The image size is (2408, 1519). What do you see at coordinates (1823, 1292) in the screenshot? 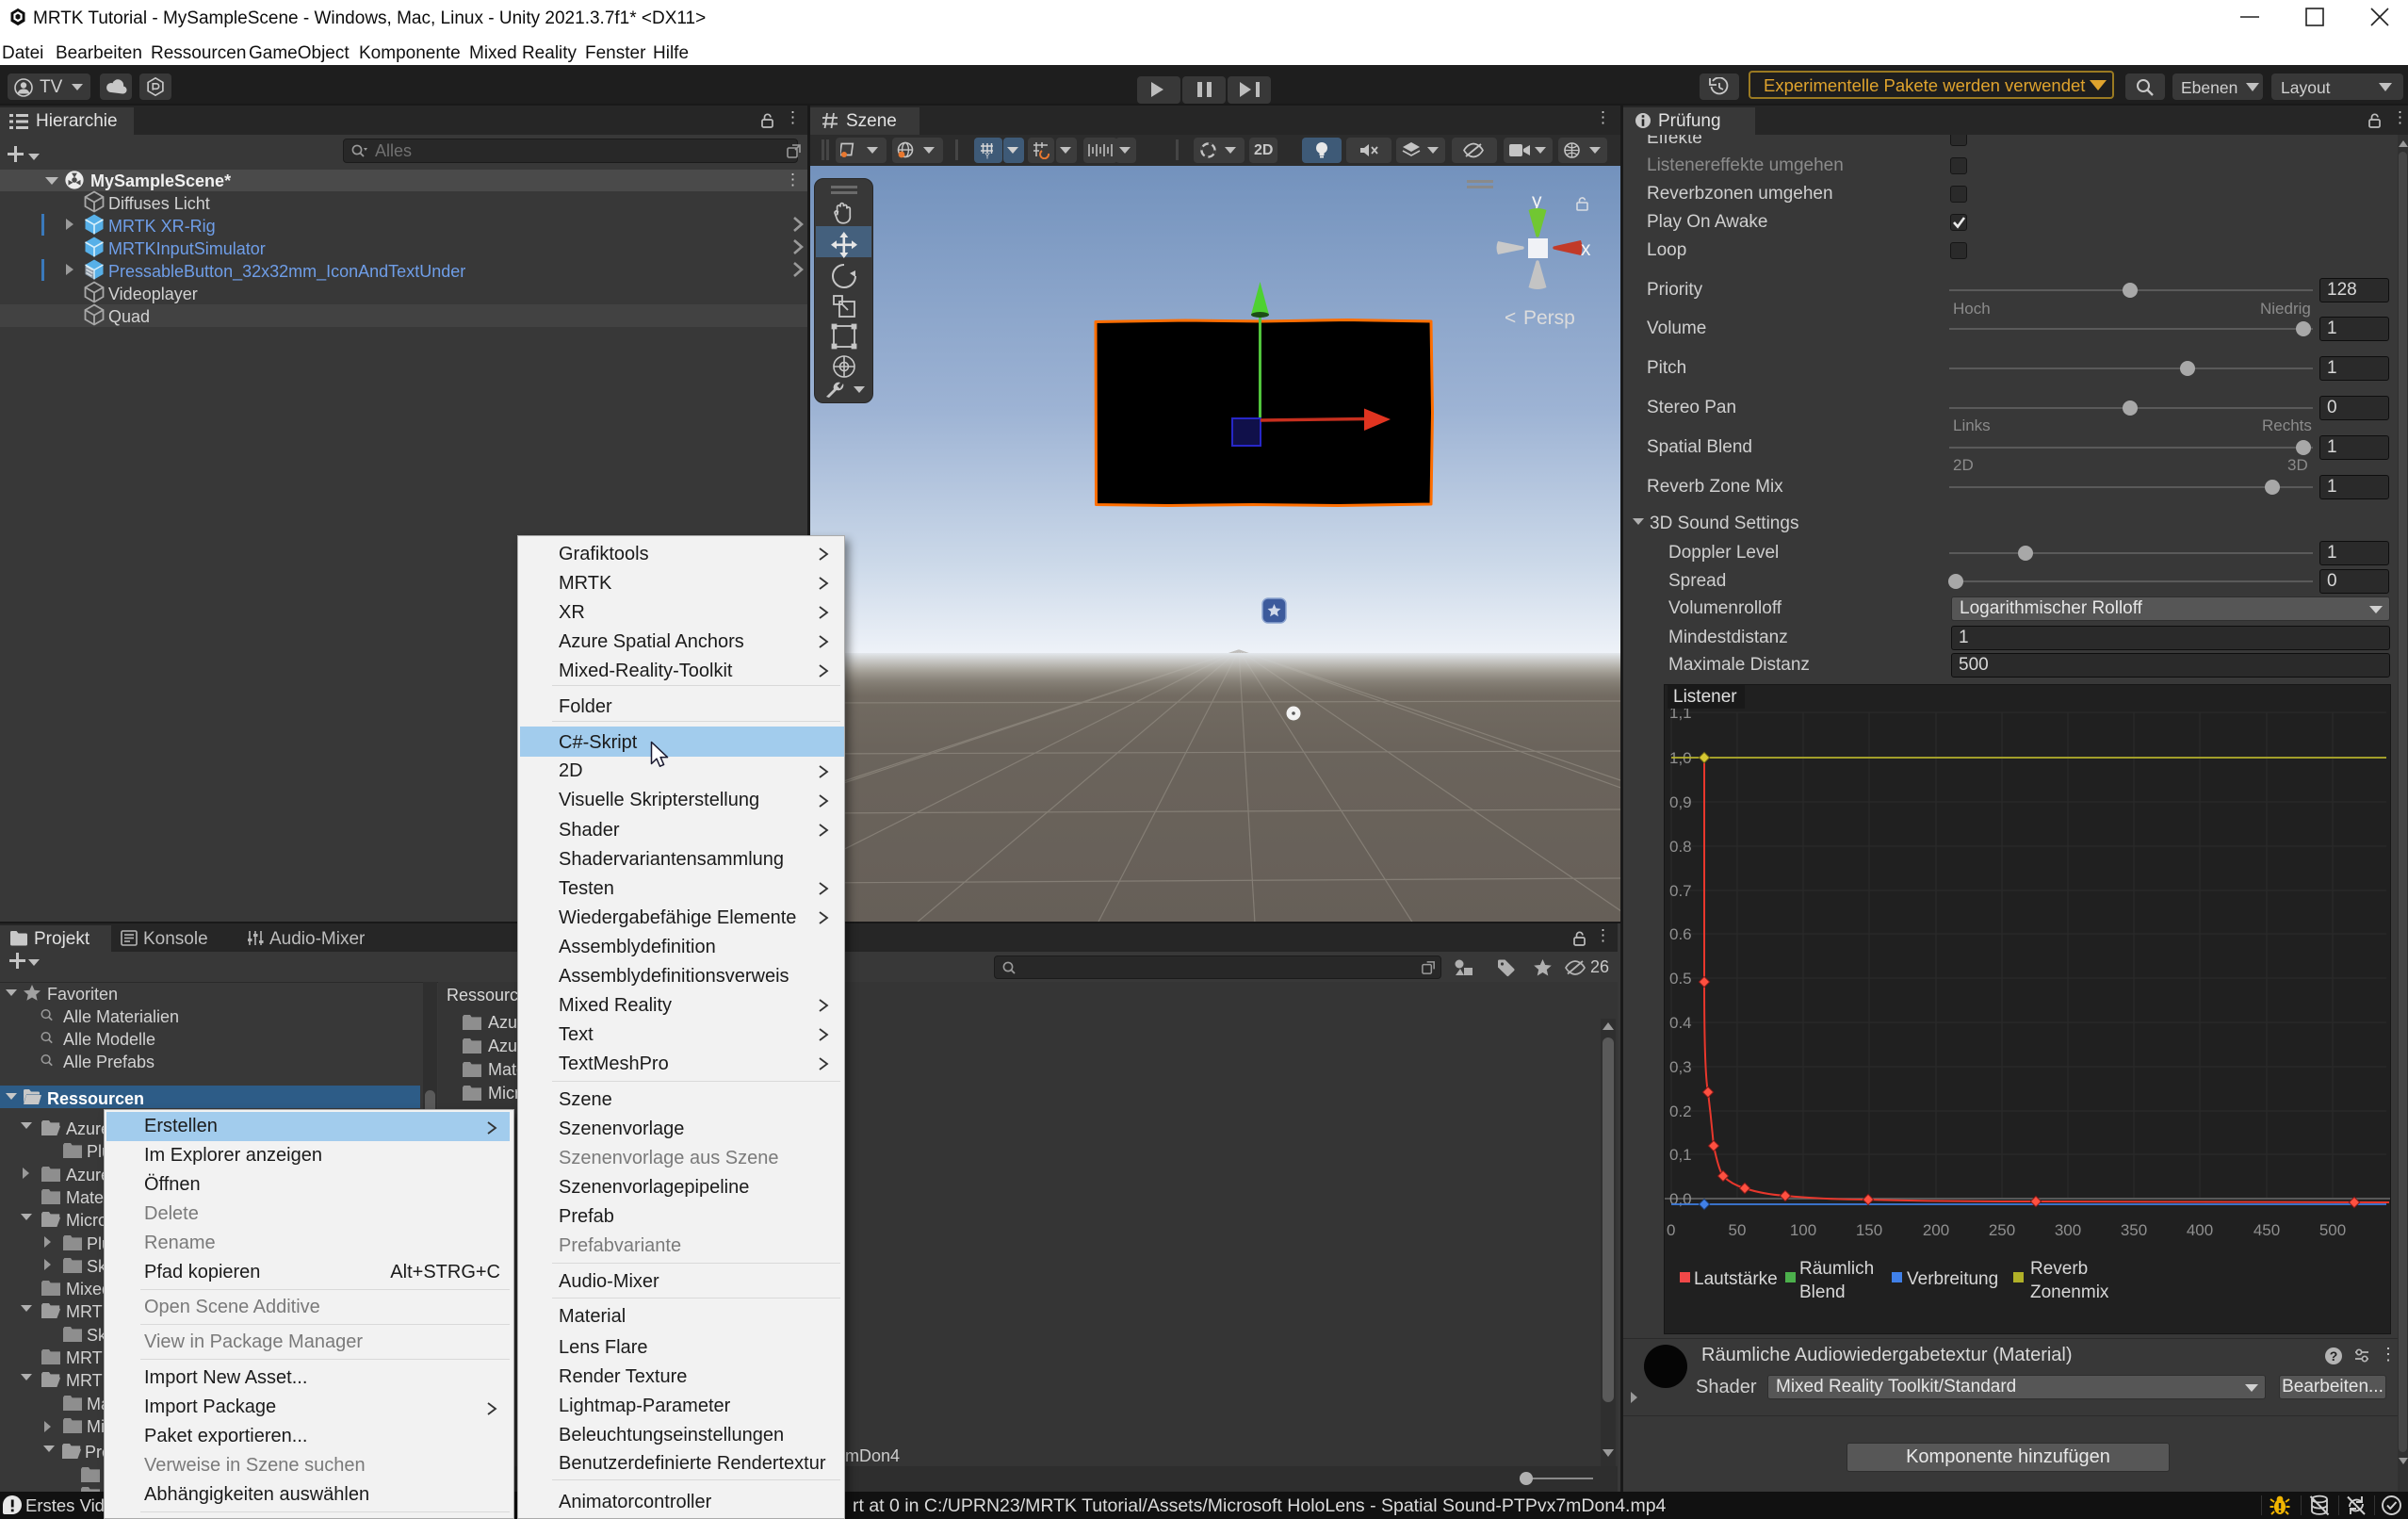
I see `svg-text: Blend` at bounding box center [1823, 1292].